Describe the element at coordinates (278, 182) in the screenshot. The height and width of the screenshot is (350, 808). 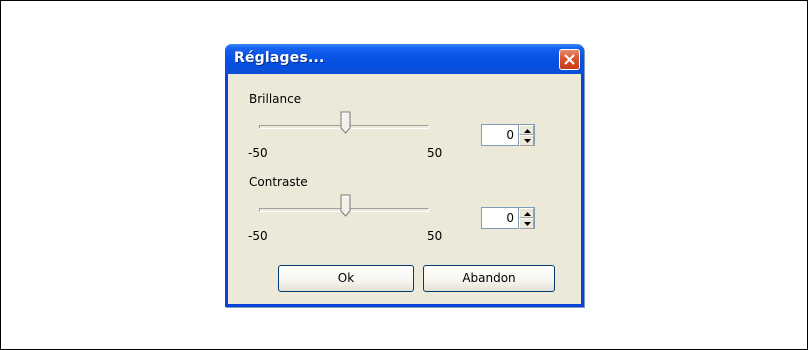
I see `contraste-label: Contraste` at that location.